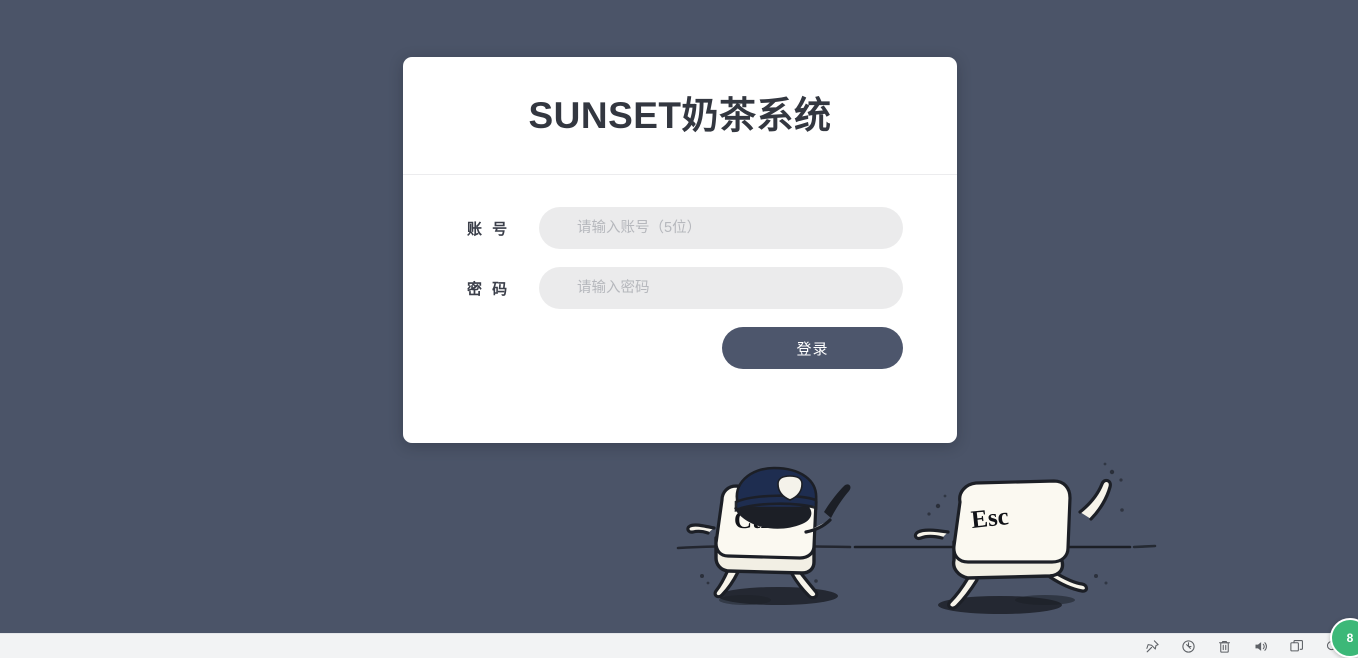 This screenshot has height=658, width=1358. What do you see at coordinates (812, 348) in the screenshot?
I see `login-button: 登录` at bounding box center [812, 348].